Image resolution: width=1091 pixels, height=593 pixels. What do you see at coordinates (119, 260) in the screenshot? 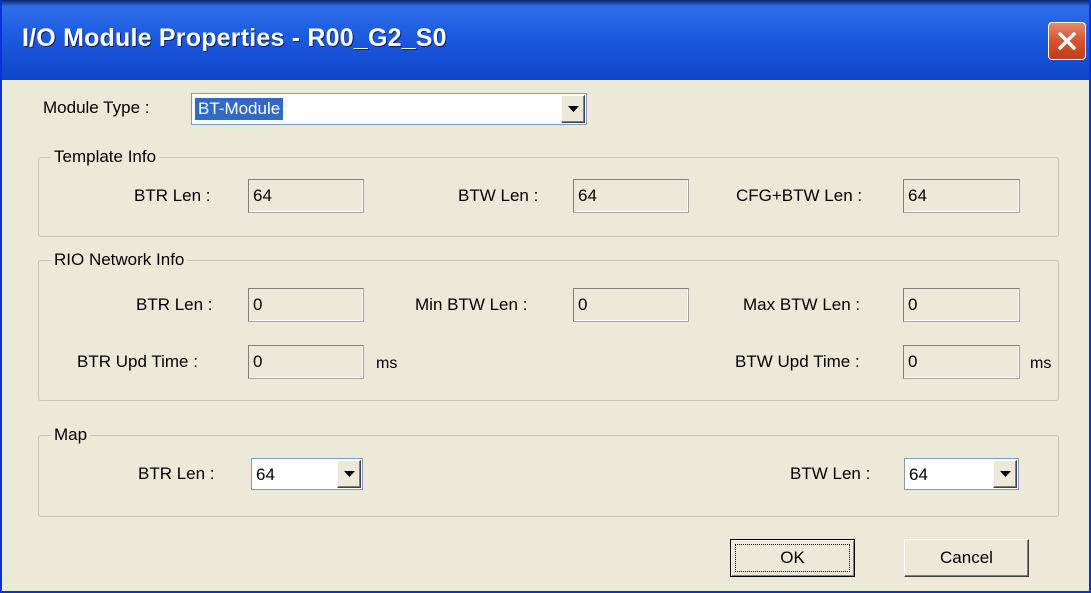
I see `rio-network-info-legend: RIO Network Info` at bounding box center [119, 260].